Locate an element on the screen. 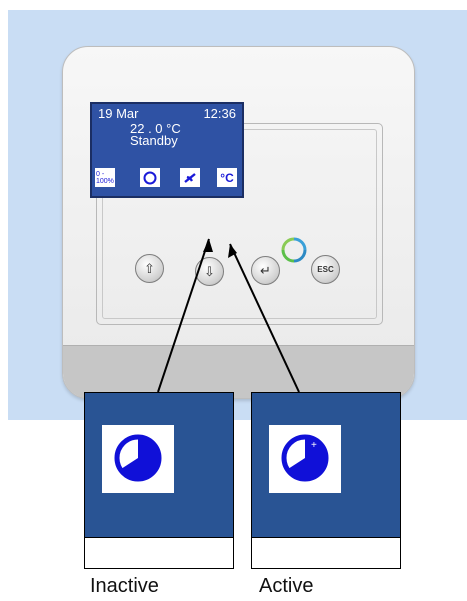 The image size is (467, 601). inactive-caption: Inactive is located at coordinates (124, 586).